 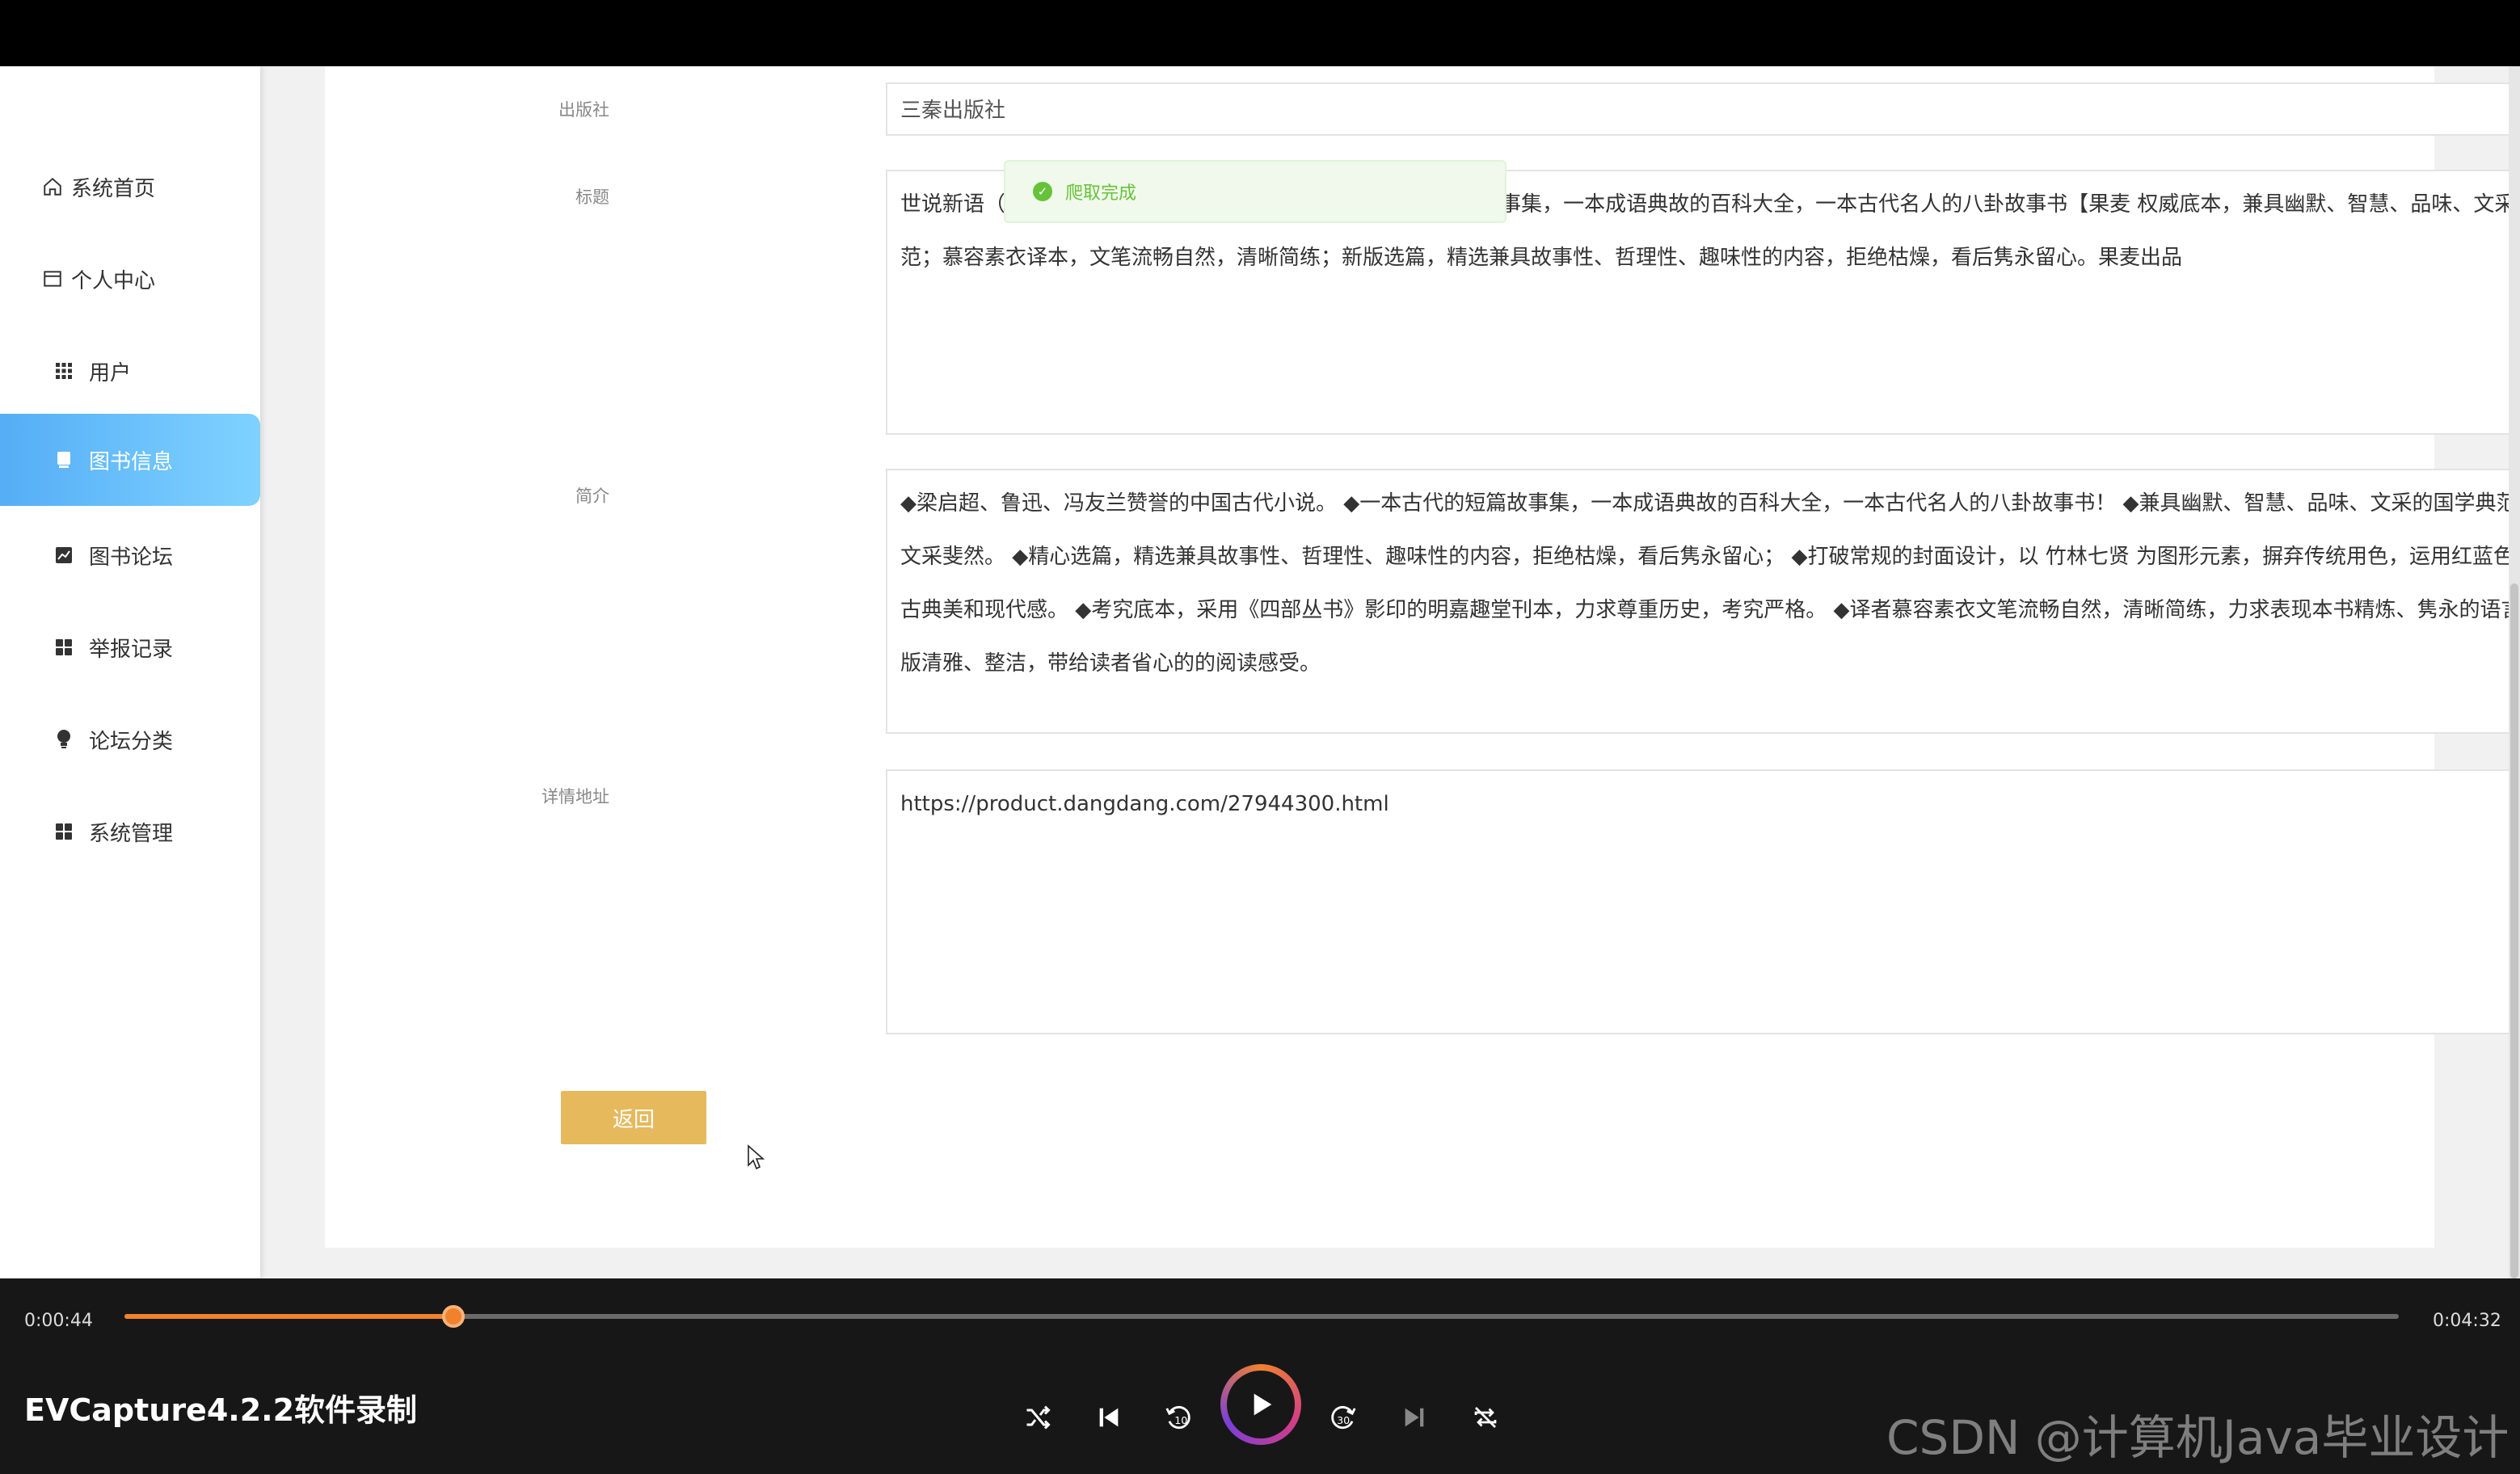 I want to click on sidebar-item-home: 系统首页, so click(x=130, y=187).